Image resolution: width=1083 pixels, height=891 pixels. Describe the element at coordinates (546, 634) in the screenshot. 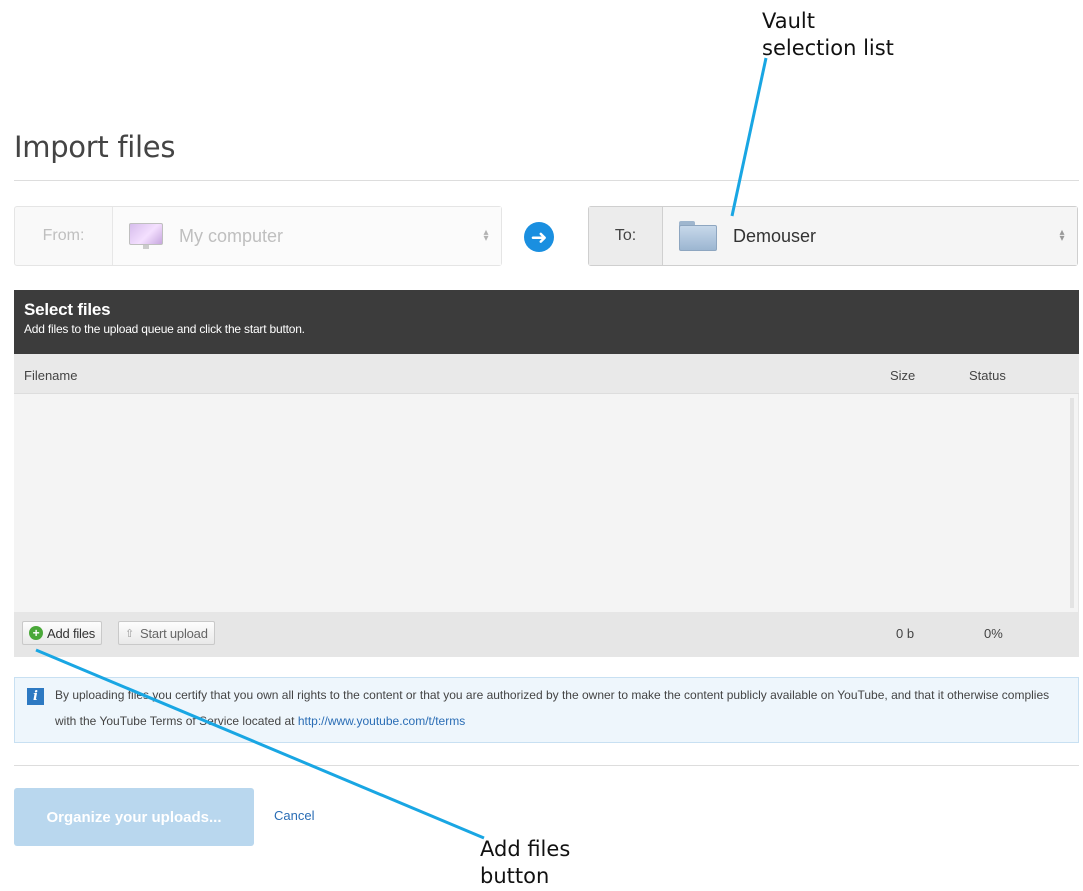

I see `file-list-footer: + Add files ⇧ Start upload 0 b 0%` at that location.